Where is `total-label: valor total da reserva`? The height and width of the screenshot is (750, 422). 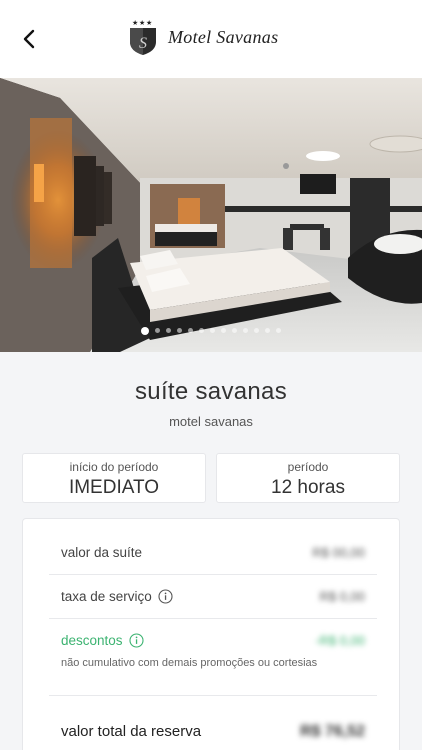
total-label: valor total da reserva is located at coordinates (131, 731).